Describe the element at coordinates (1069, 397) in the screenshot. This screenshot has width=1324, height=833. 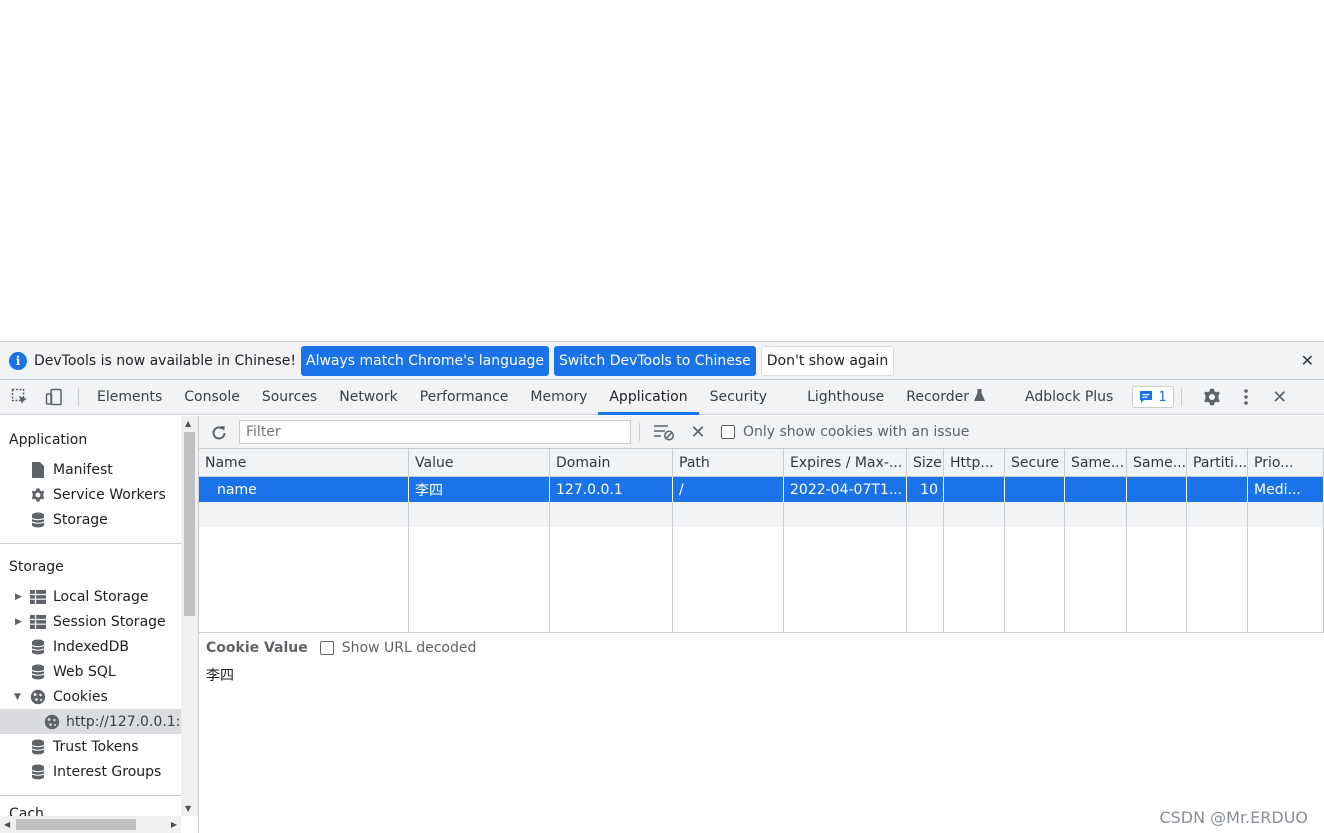
I see `tab-adblock-plus: Adblock Plus` at that location.